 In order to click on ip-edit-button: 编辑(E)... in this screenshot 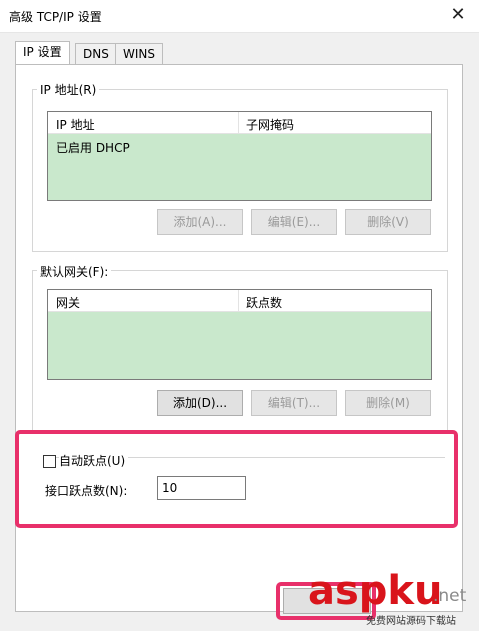, I will do `click(294, 222)`.